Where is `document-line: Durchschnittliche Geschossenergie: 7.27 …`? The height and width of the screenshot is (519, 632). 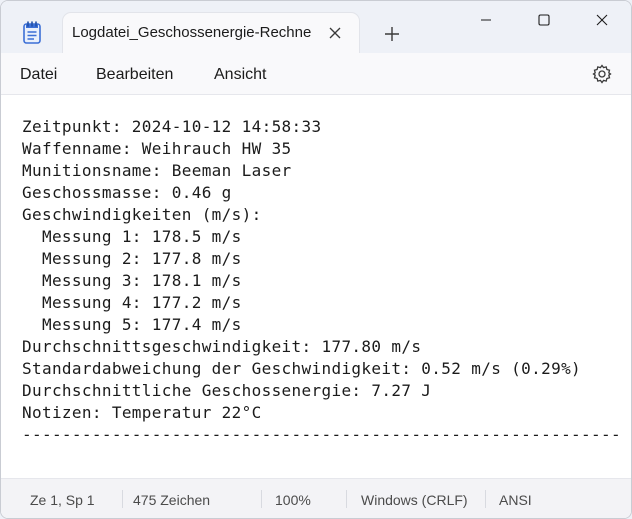 document-line: Durchschnittliche Geschossenergie: 7.27 … is located at coordinates (227, 390).